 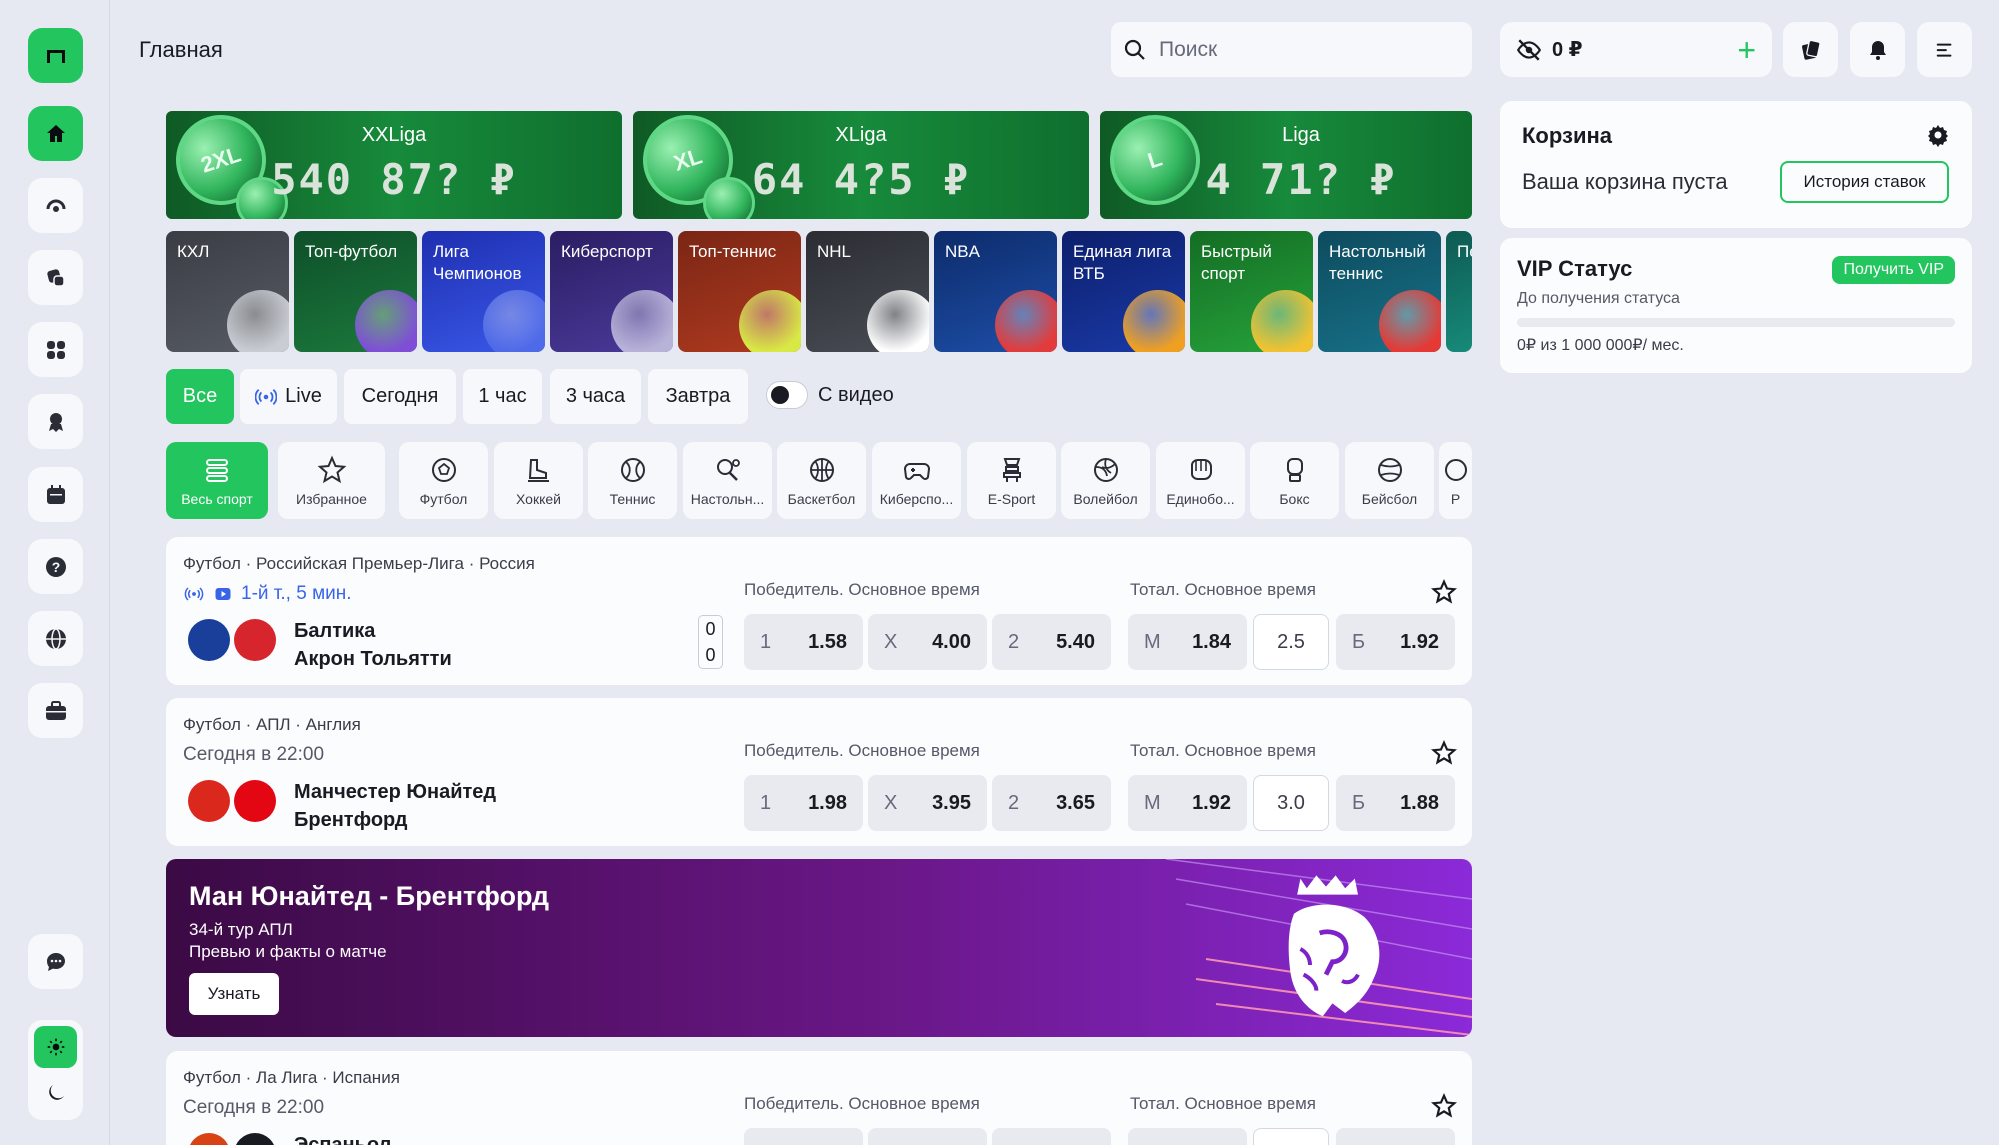 I want to click on odds-value: 1.92, so click(x=1211, y=802).